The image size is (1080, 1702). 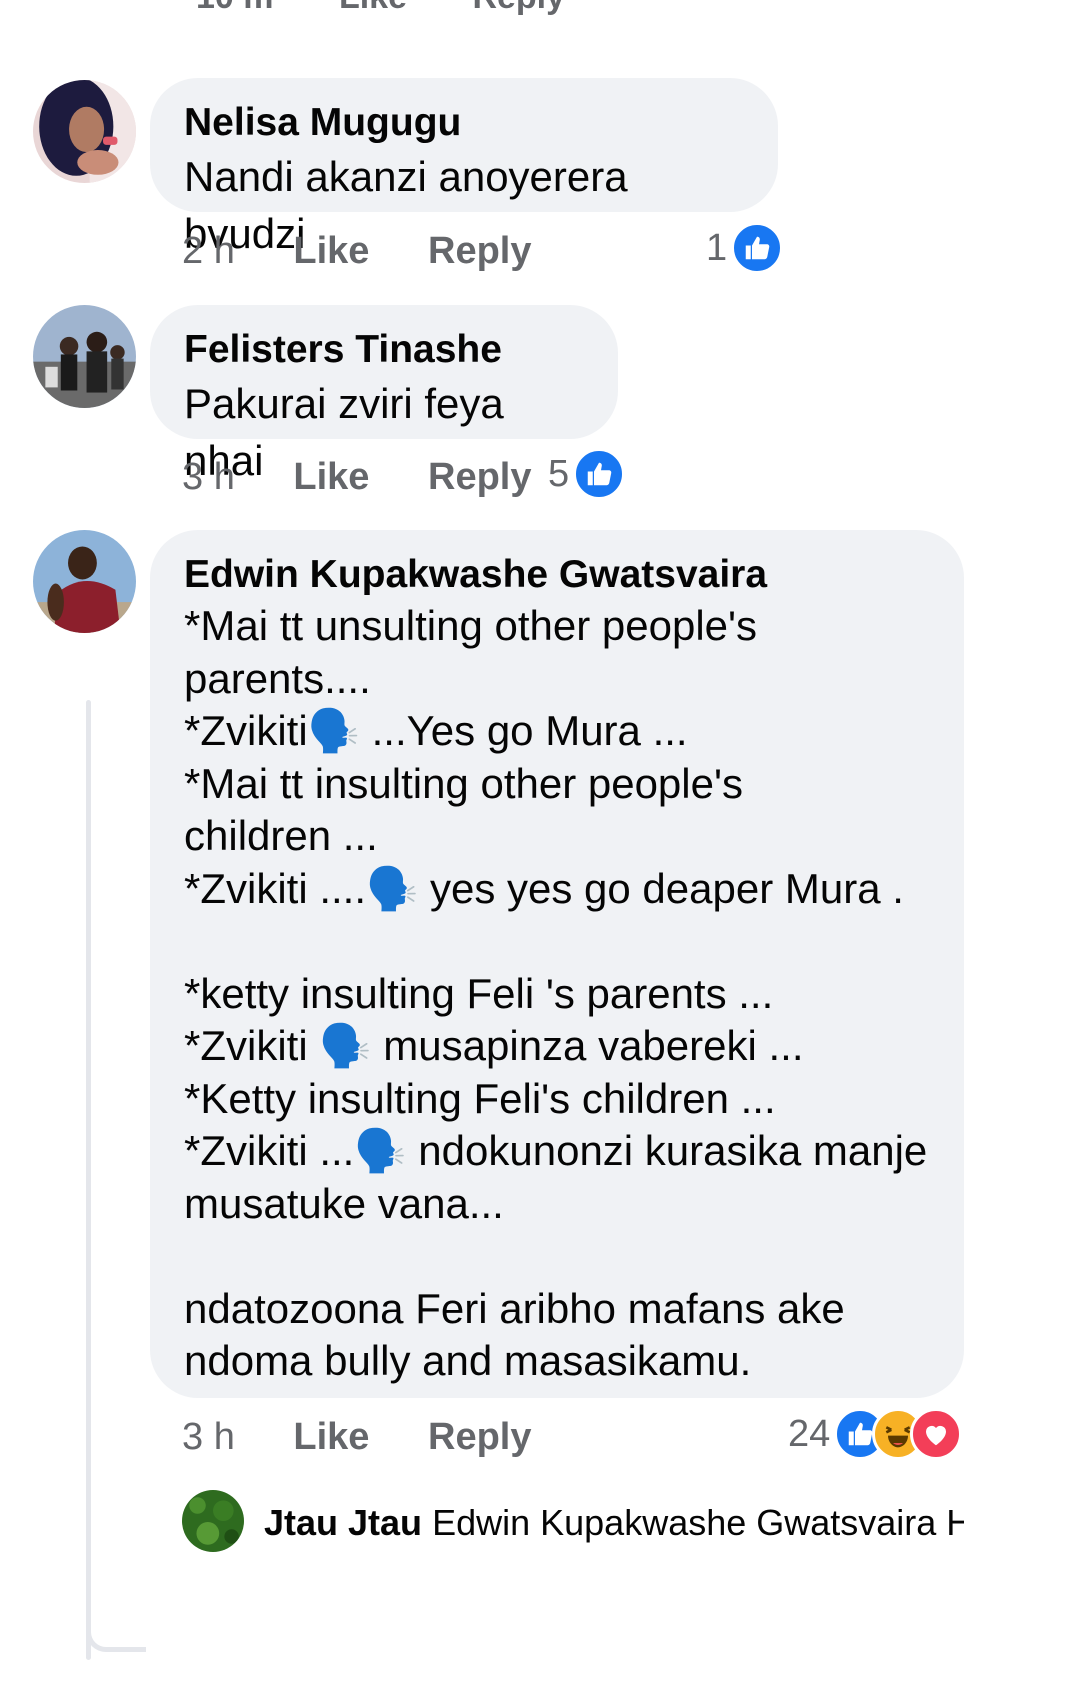 What do you see at coordinates (213, 1521) in the screenshot?
I see `avatar-jtau` at bounding box center [213, 1521].